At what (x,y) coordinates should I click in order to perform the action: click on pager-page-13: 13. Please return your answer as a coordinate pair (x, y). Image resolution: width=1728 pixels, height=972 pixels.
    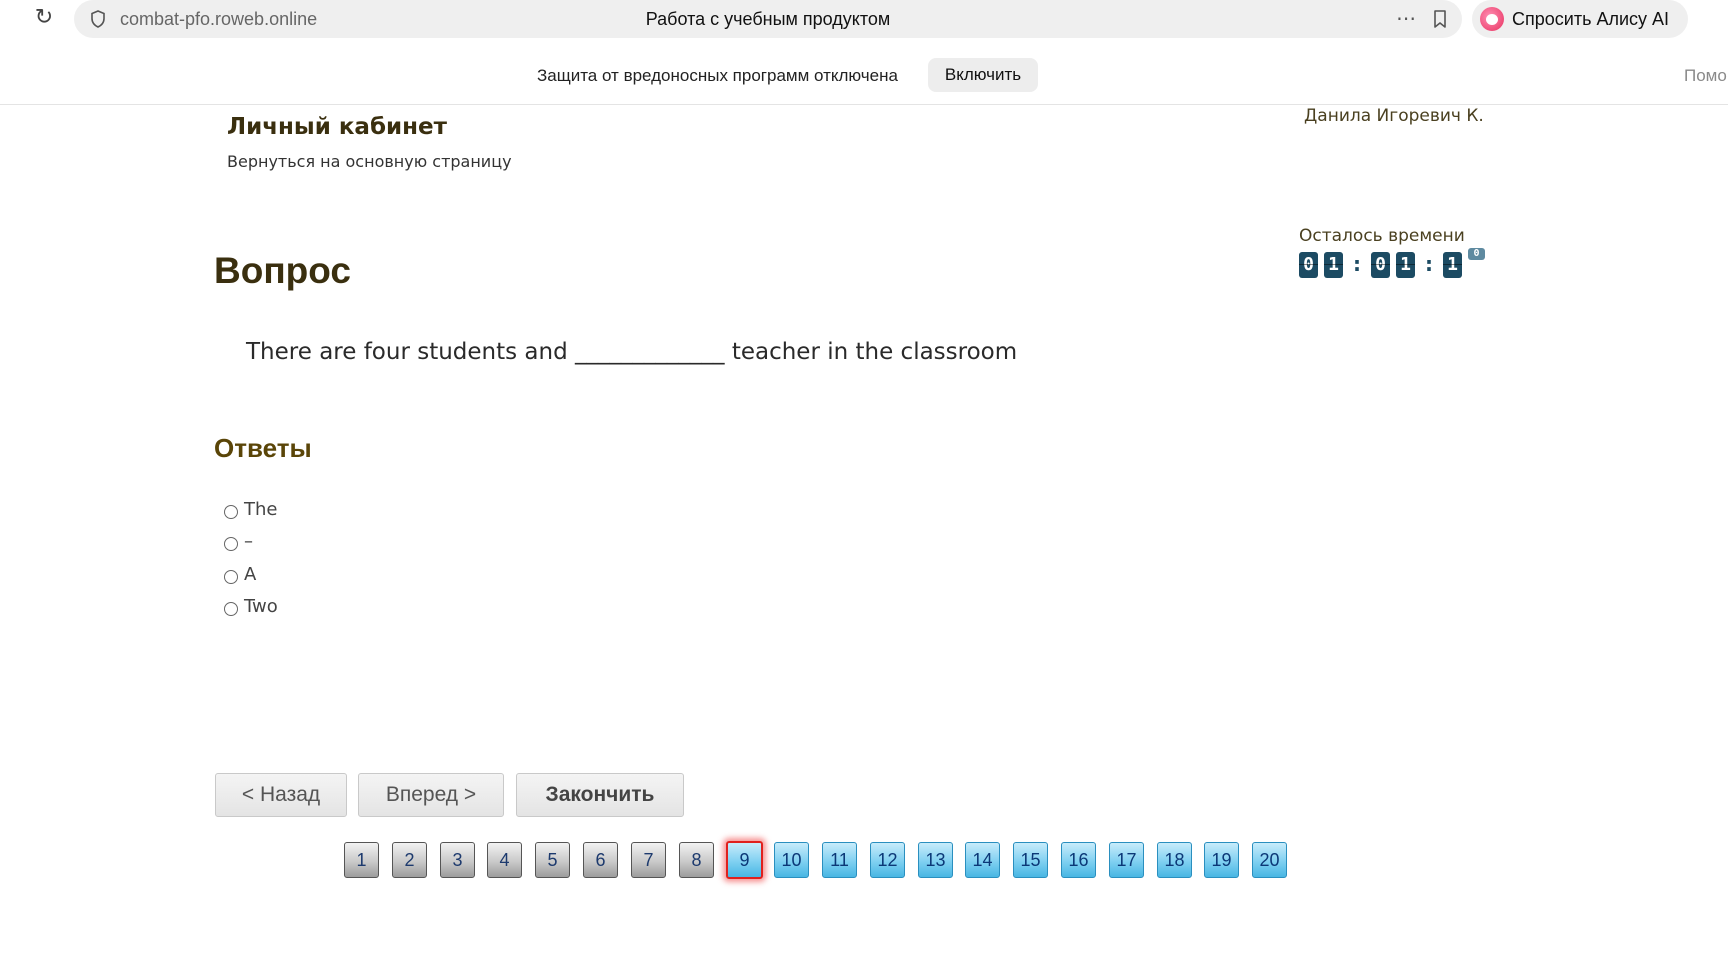
    Looking at the image, I should click on (935, 860).